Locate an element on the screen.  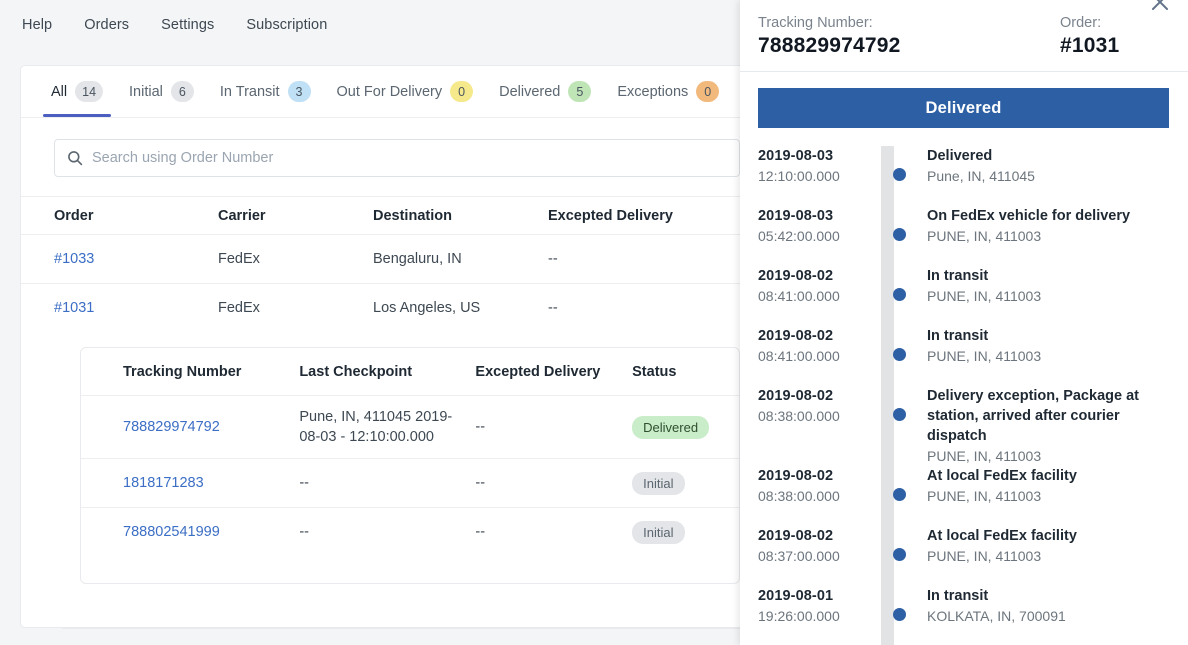
table-row: #1031 FedEx Los Angeles, US -- is located at coordinates (391, 307).